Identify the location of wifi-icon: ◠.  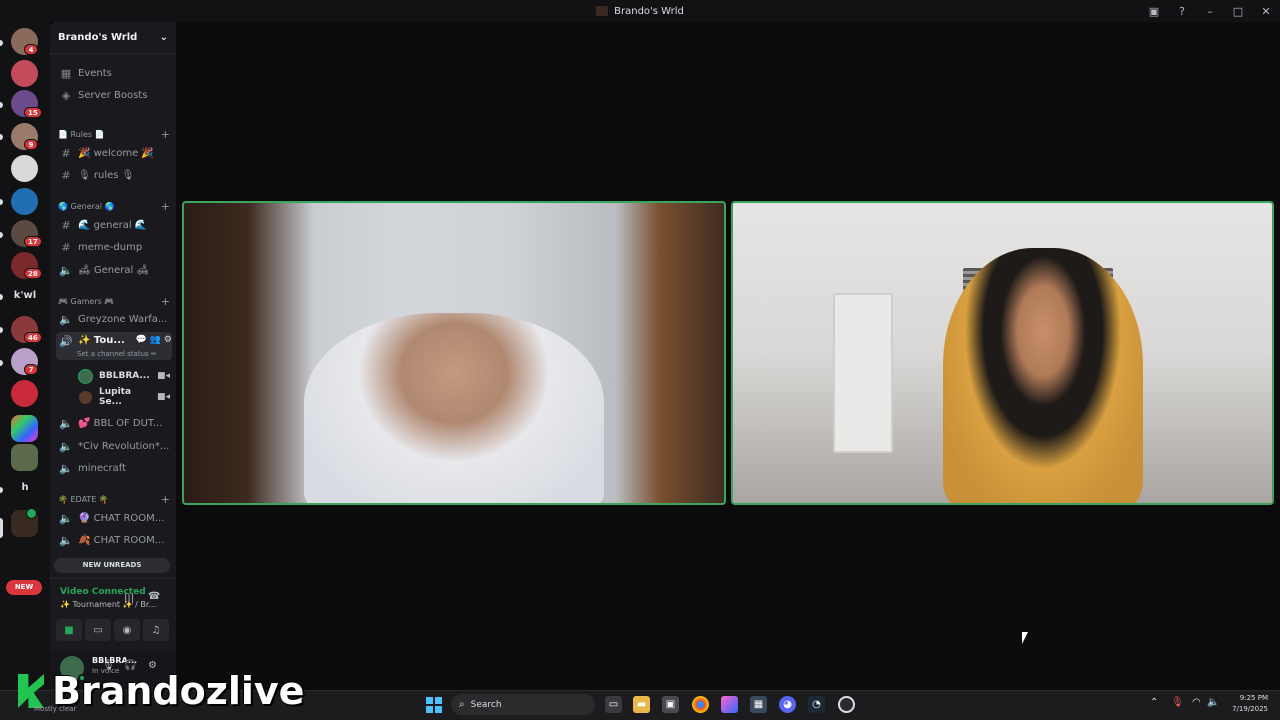
(1196, 702).